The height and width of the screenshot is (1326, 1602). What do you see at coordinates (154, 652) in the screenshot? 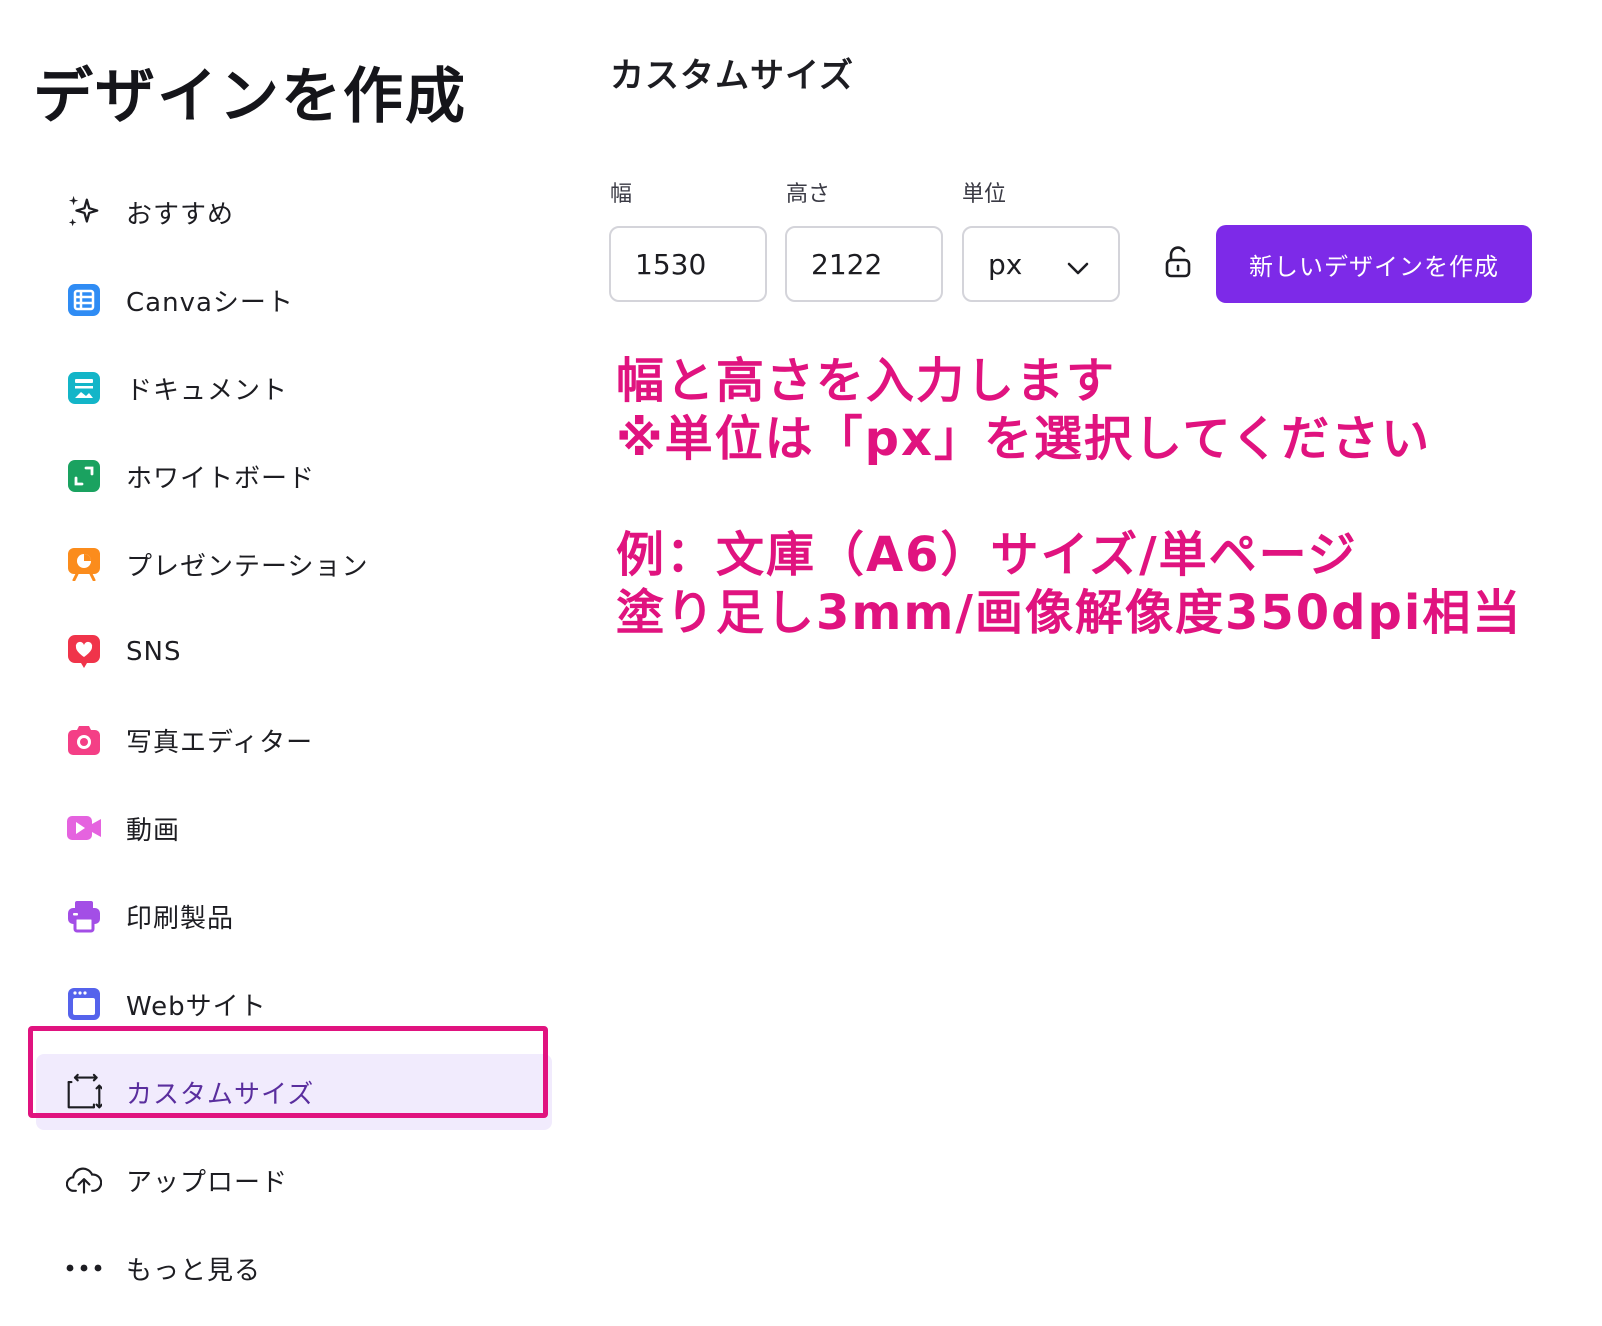
I see `sidebar-item-label: SNS` at bounding box center [154, 652].